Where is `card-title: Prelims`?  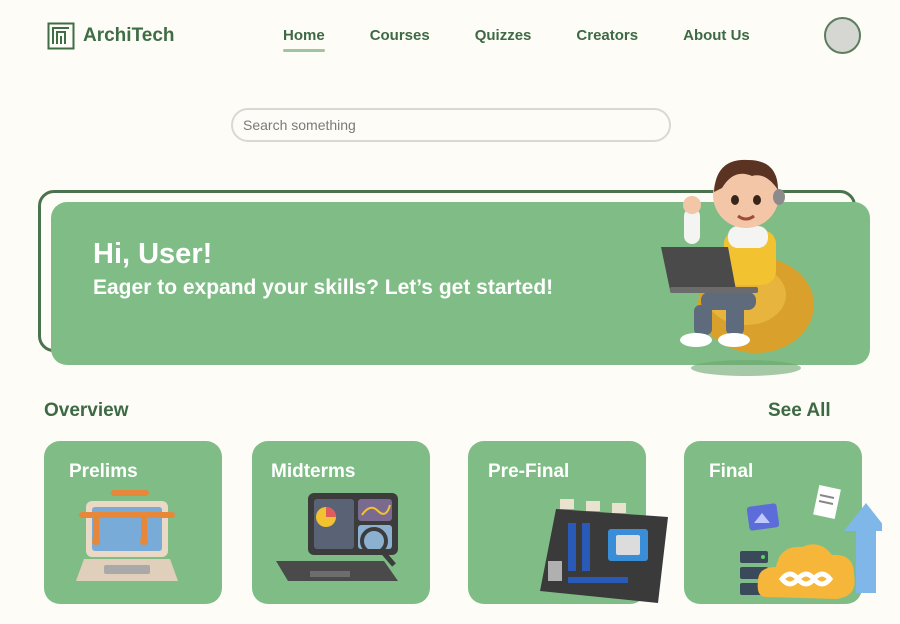
card-title: Prelims is located at coordinates (103, 471).